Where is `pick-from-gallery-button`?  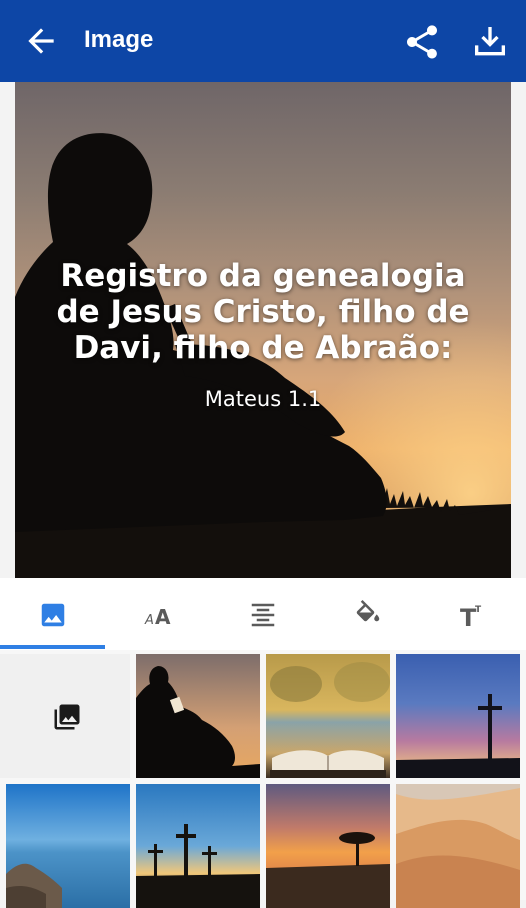
pick-from-gallery-button is located at coordinates (65, 716).